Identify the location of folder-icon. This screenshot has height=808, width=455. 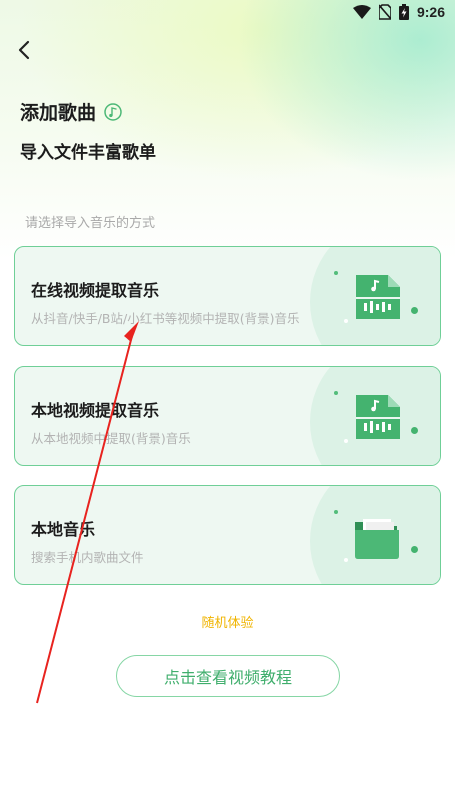
(377, 539).